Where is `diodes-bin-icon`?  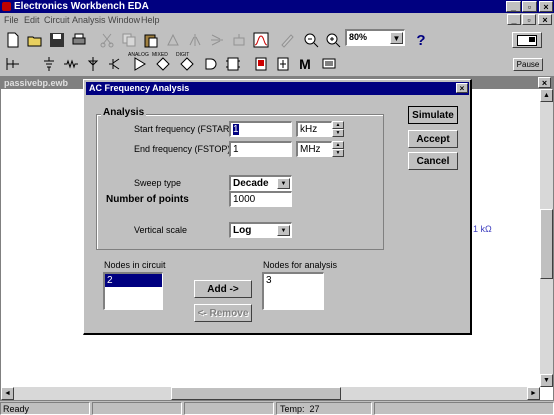 diodes-bin-icon is located at coordinates (93, 64).